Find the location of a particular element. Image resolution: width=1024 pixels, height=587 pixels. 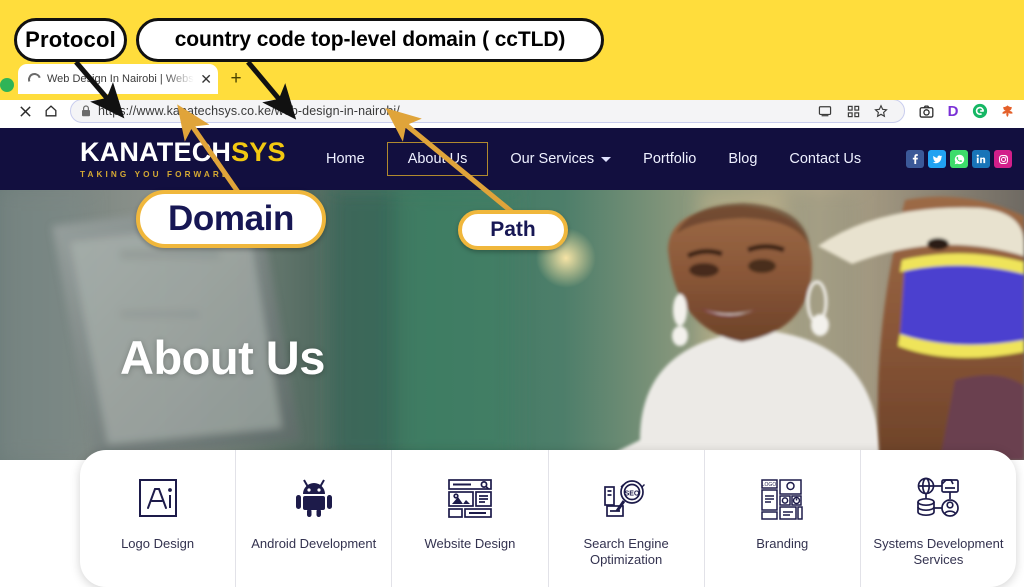

nav-item-home: Home is located at coordinates (345, 159).